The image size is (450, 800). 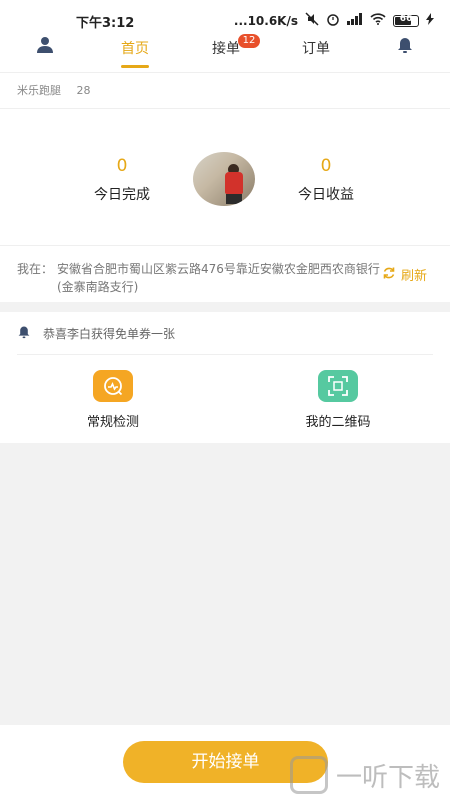 I want to click on tab-take-orders: 接单, so click(x=226, y=48).